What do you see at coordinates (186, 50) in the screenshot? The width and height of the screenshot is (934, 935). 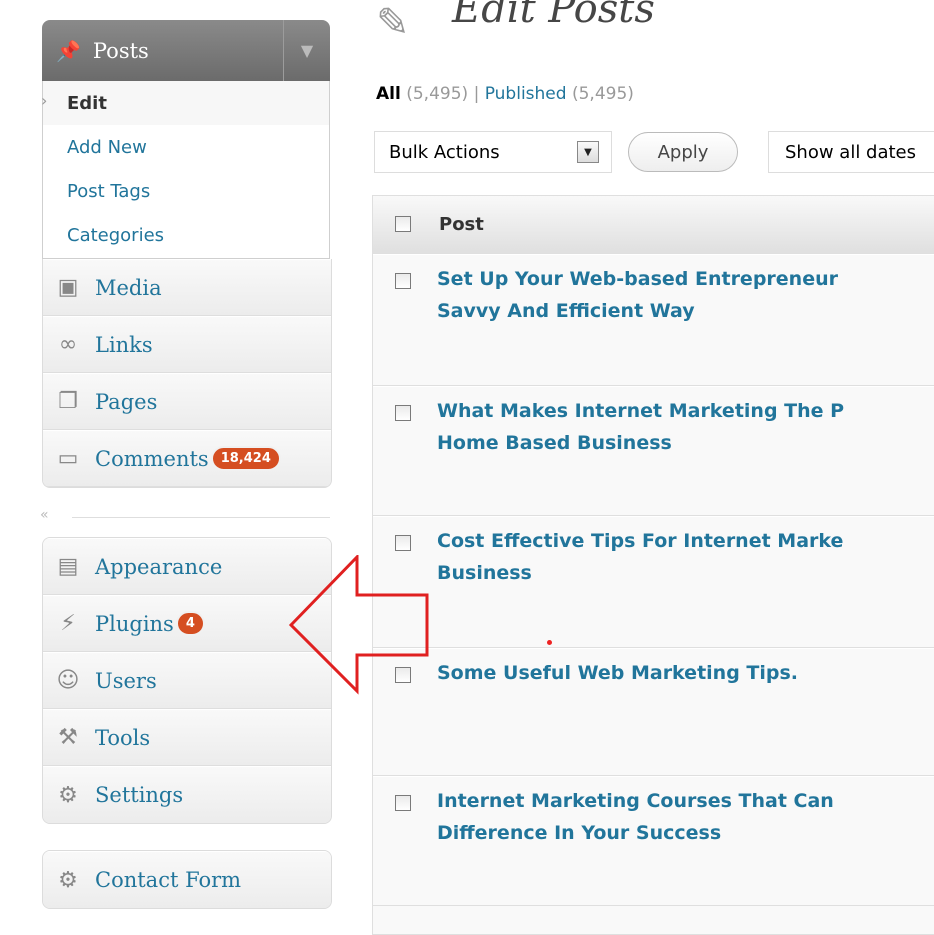 I see `sidebar-item-posts: 📌 Posts ▼` at bounding box center [186, 50].